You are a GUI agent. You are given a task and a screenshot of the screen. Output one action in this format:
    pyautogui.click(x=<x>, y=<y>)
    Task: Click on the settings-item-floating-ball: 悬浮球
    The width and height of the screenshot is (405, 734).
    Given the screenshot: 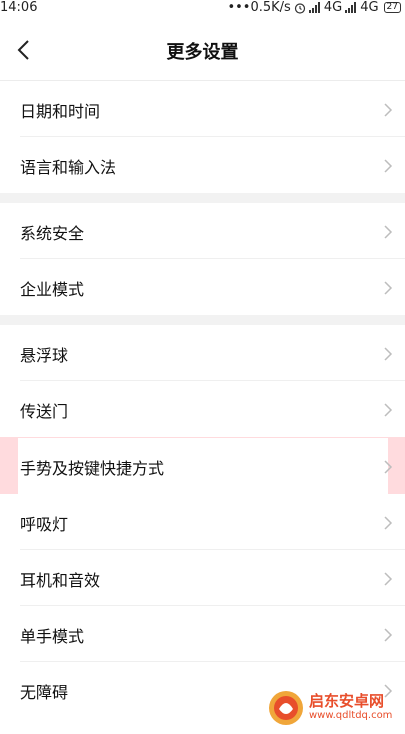 What is the action you would take?
    pyautogui.click(x=202, y=353)
    